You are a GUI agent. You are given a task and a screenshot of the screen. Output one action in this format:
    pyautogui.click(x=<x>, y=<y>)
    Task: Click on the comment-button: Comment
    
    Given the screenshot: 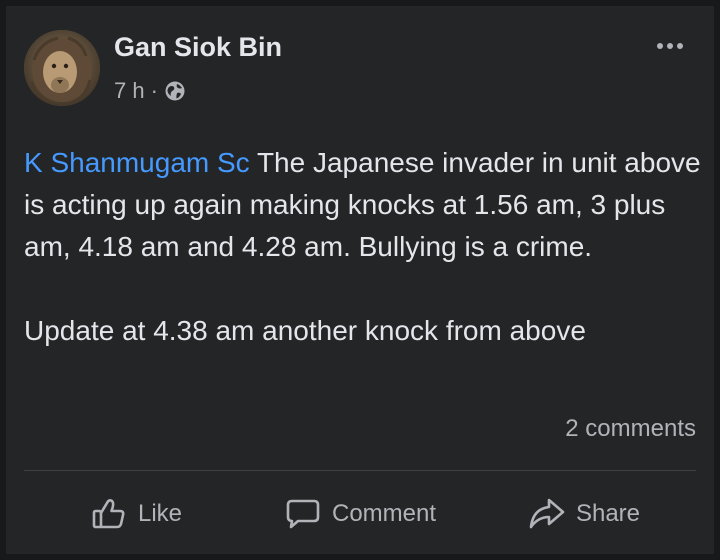 What is the action you would take?
    pyautogui.click(x=360, y=514)
    